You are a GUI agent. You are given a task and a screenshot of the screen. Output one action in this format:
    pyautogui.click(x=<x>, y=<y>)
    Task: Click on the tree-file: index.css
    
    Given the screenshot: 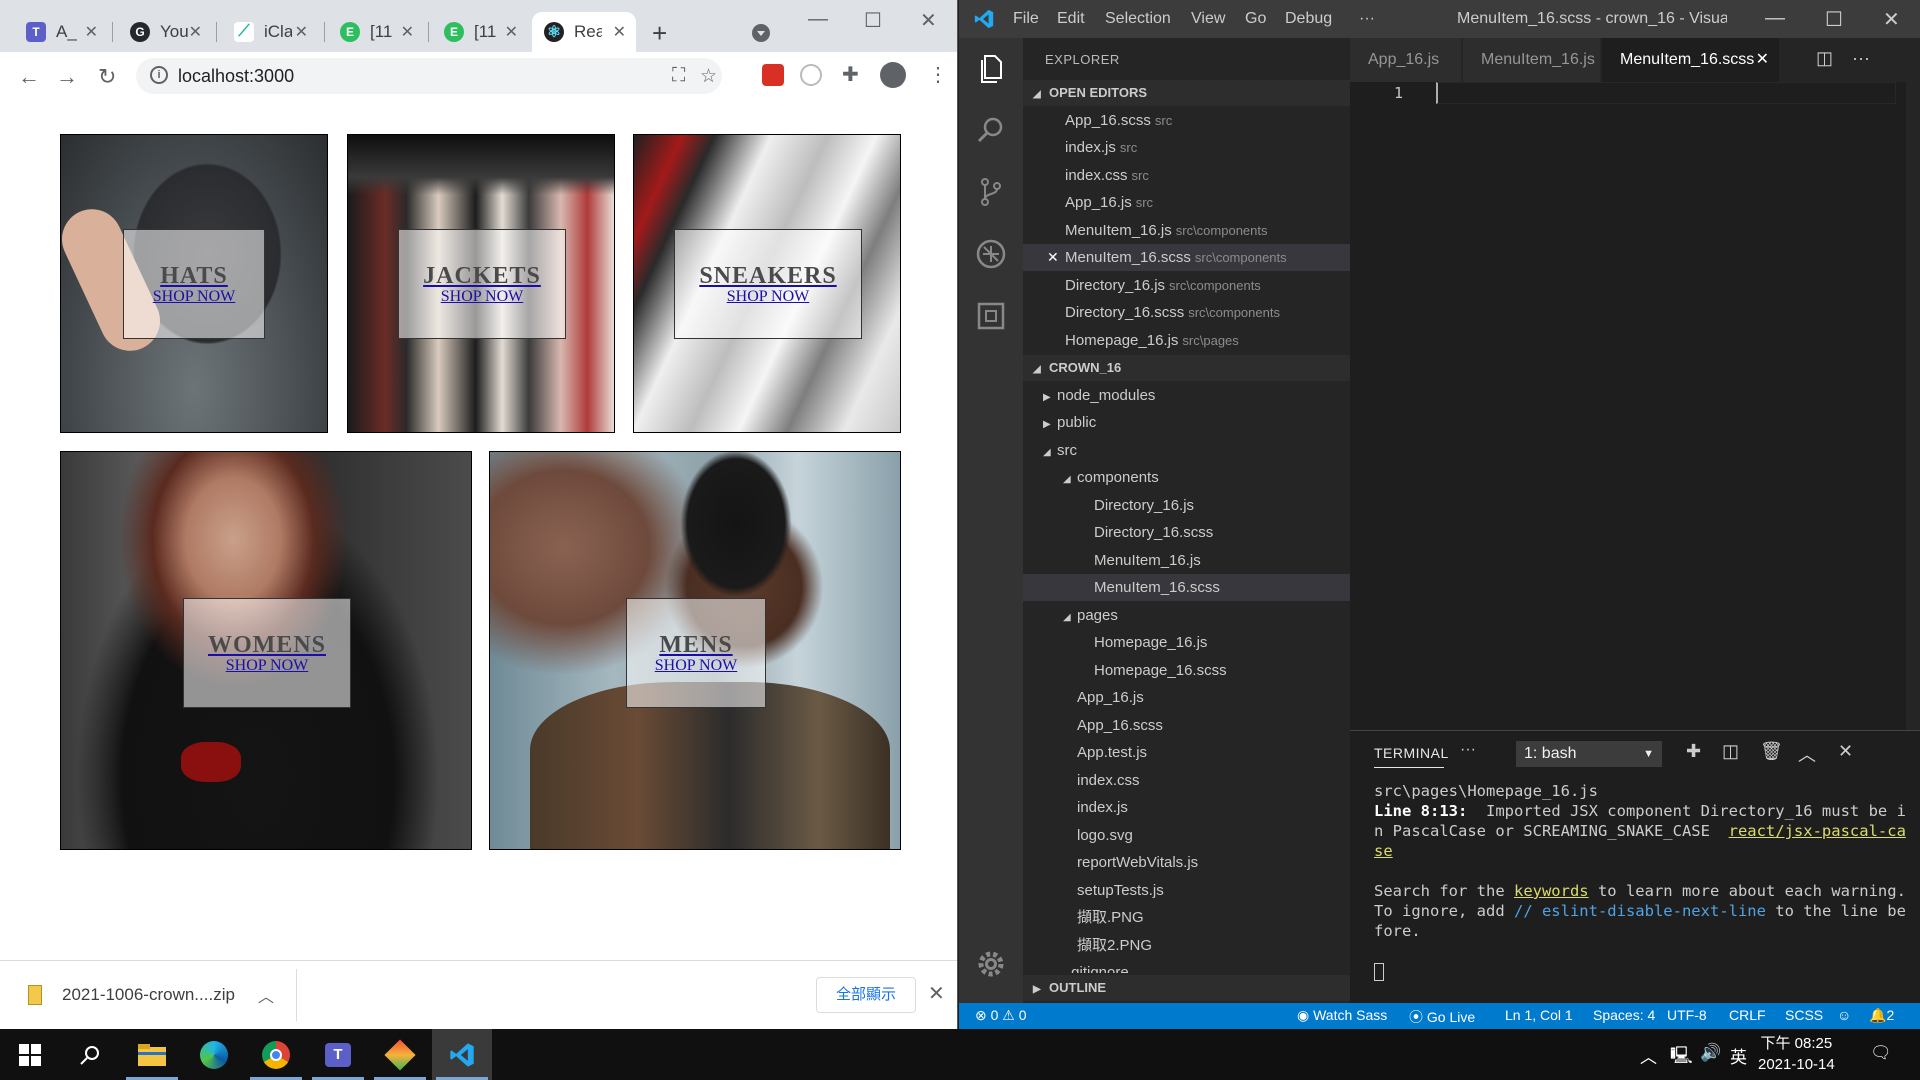 What is the action you would take?
    pyautogui.click(x=1186, y=780)
    